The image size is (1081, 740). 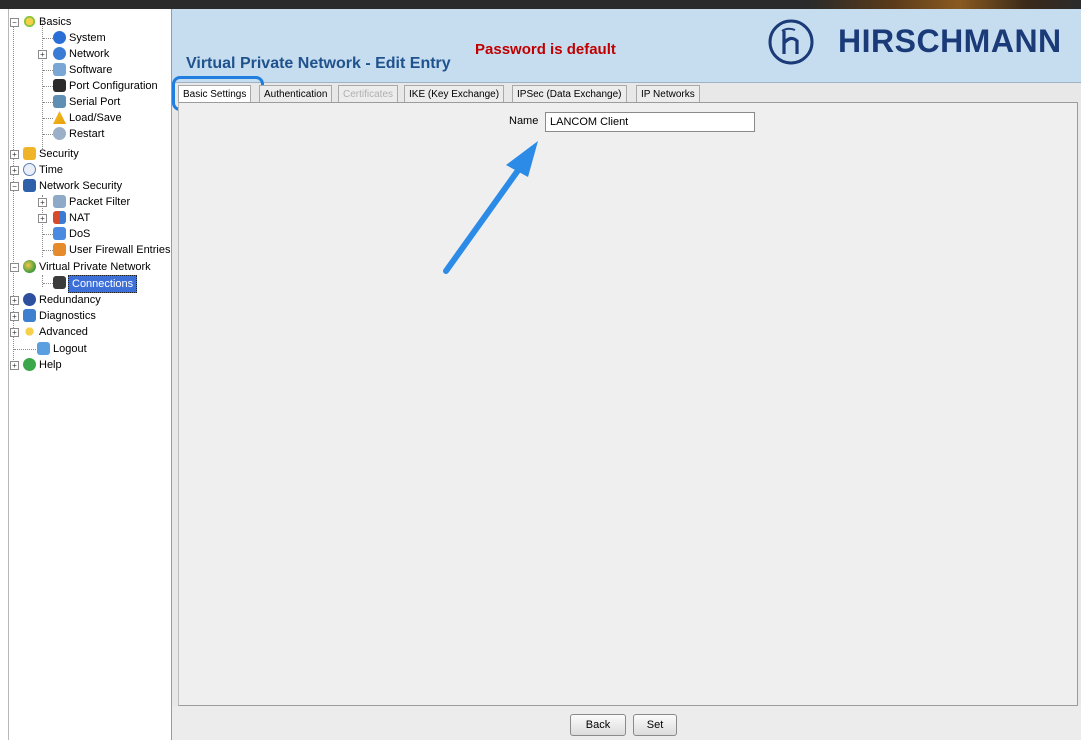 What do you see at coordinates (655, 725) in the screenshot?
I see `set-button: Set` at bounding box center [655, 725].